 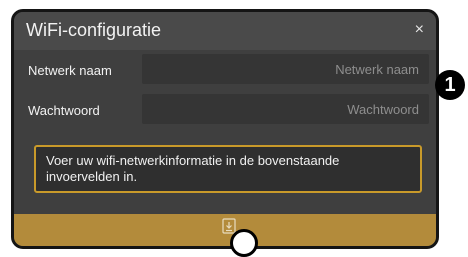 What do you see at coordinates (70, 70) in the screenshot?
I see `network-name-label: Netwerk naam` at bounding box center [70, 70].